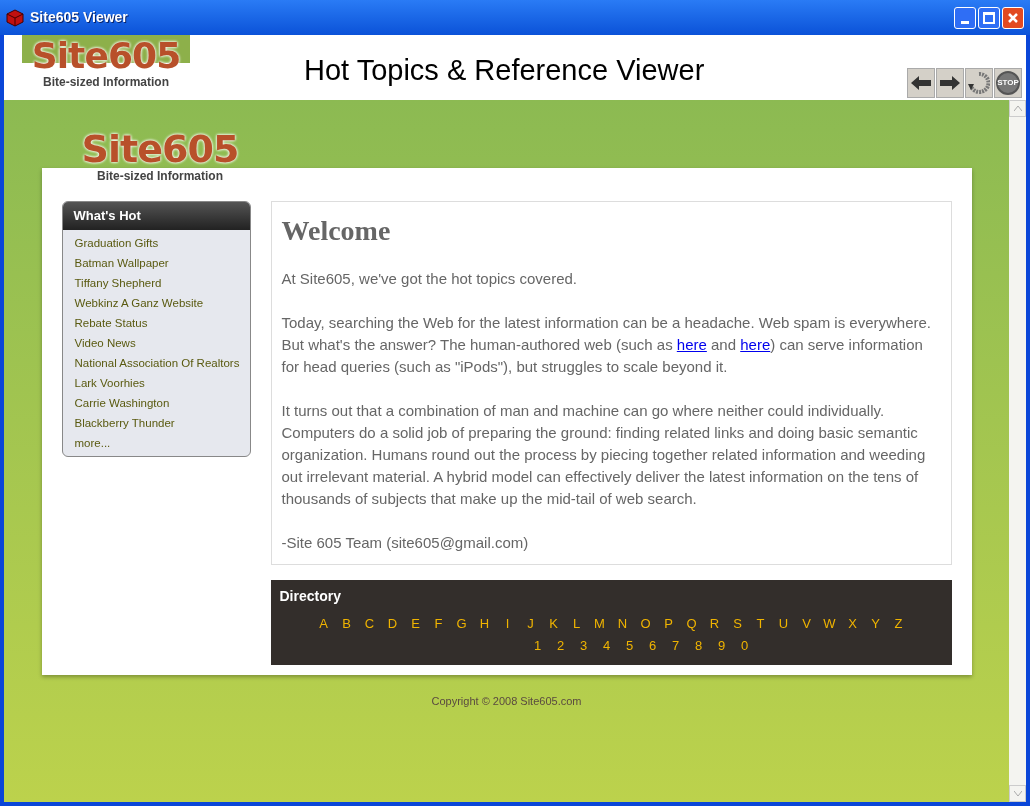  I want to click on directory-number-link: 4, so click(606, 646).